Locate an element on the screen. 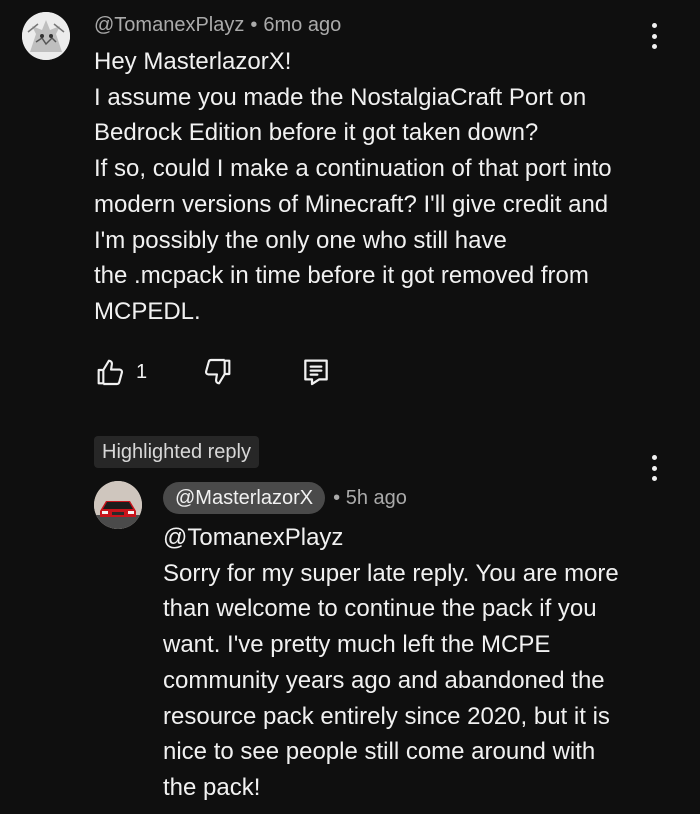 Image resolution: width=700 pixels, height=814 pixels. comment-line: I'm possibly the only one who still have is located at coordinates (300, 240).